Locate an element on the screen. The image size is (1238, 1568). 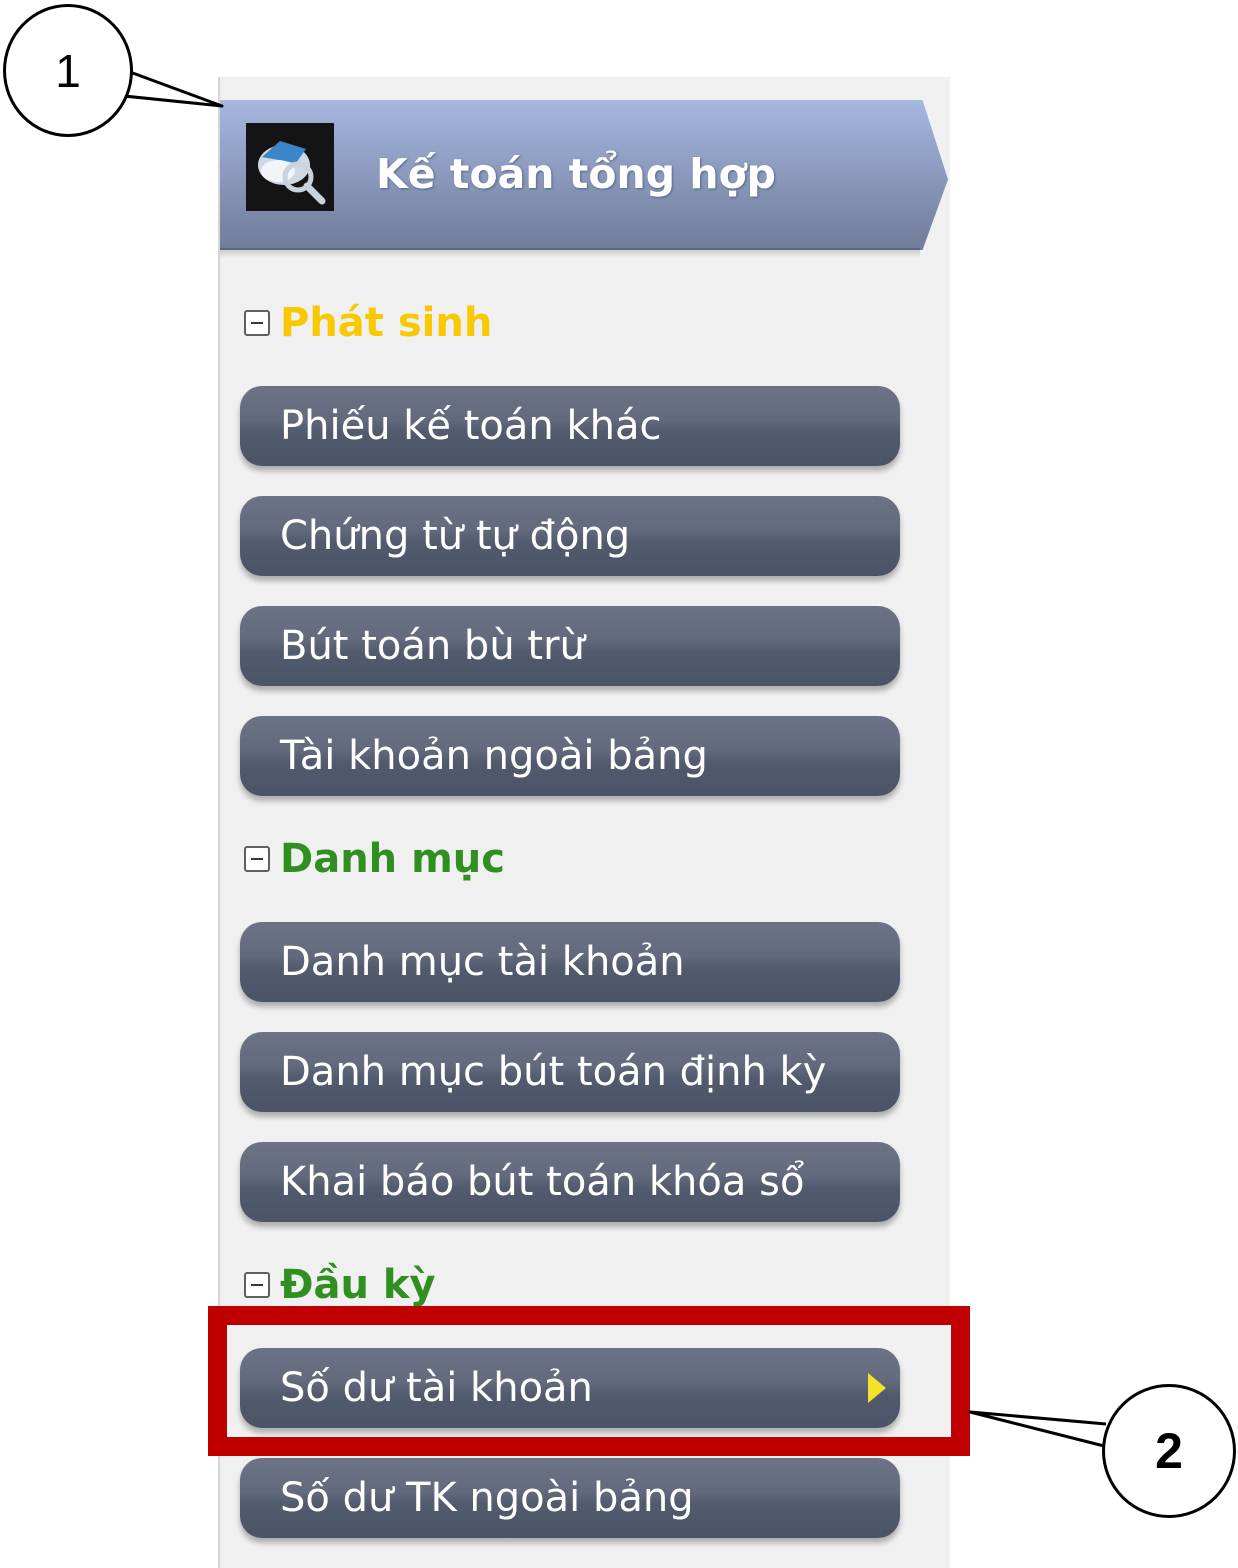
callout-2: 2 is located at coordinates (1169, 1451).